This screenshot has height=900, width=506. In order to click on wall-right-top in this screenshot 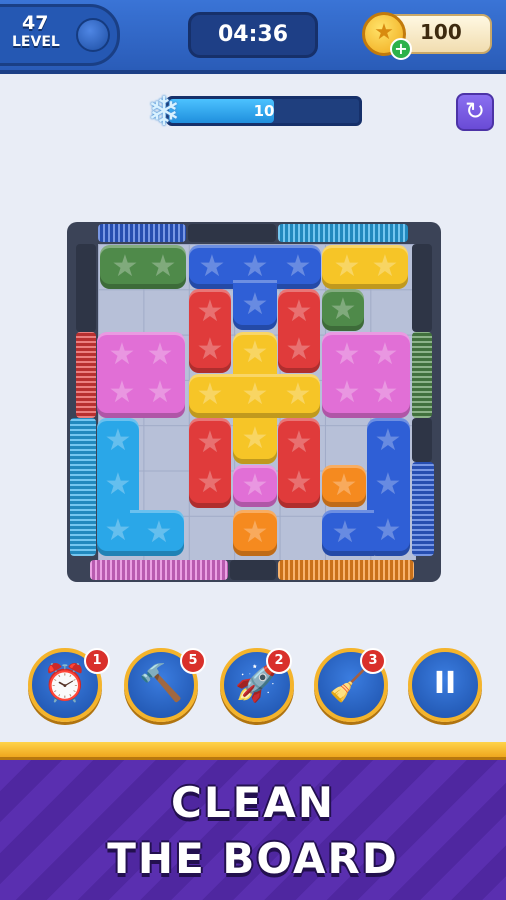, I will do `click(422, 288)`.